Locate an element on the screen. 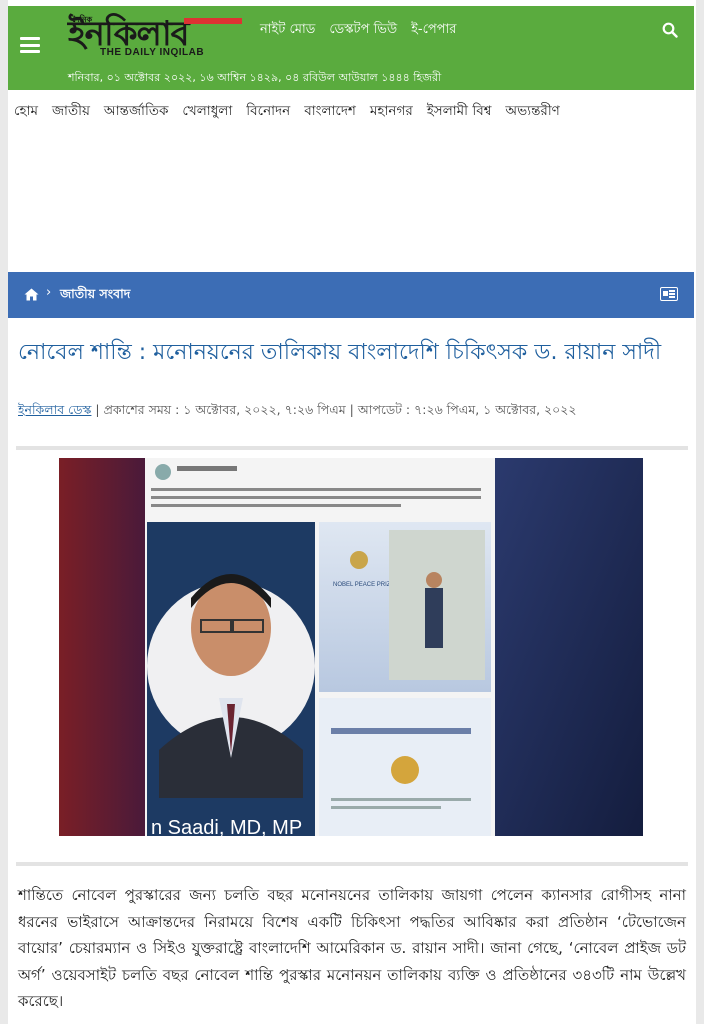  header-links: নাইট মোড ডেস্কটপ ভিউ ই-পেপার is located at coordinates (358, 30).